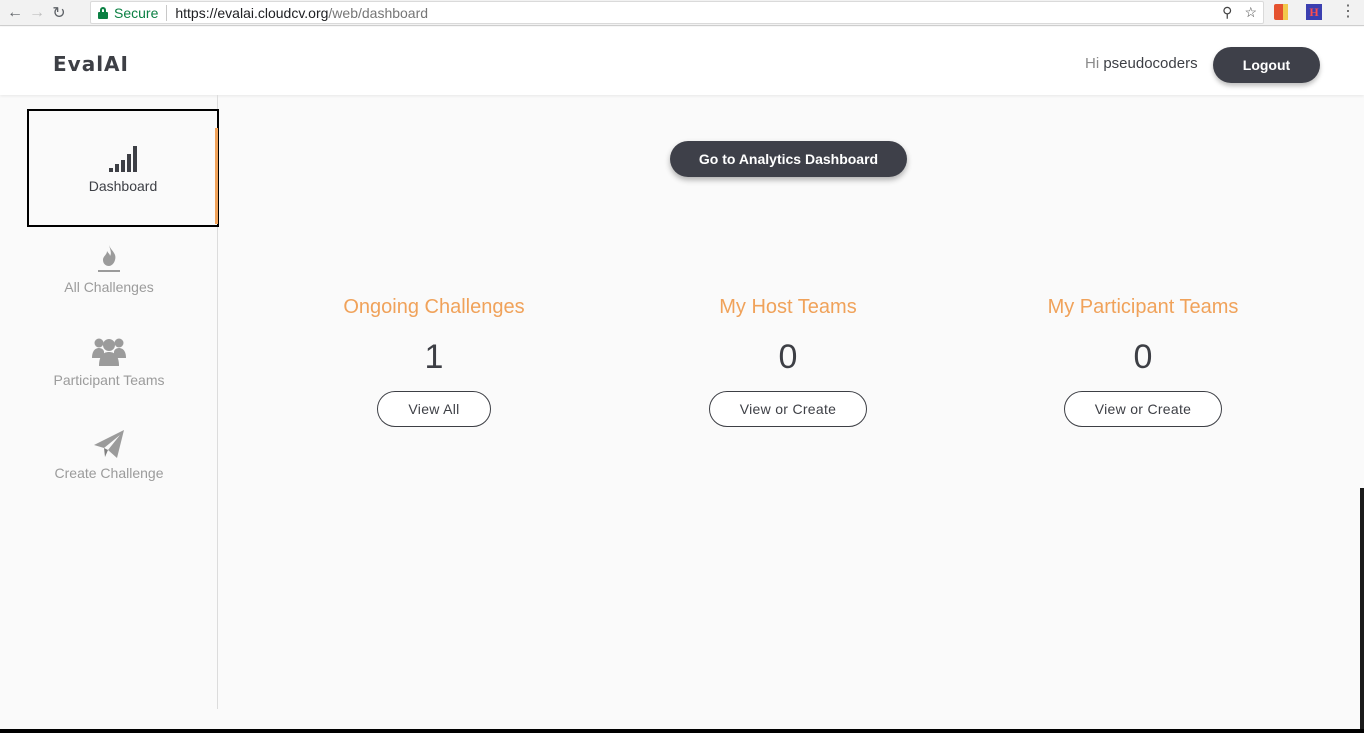 This screenshot has width=1364, height=733. Describe the element at coordinates (216, 176) in the screenshot. I see `active-indicator` at that location.